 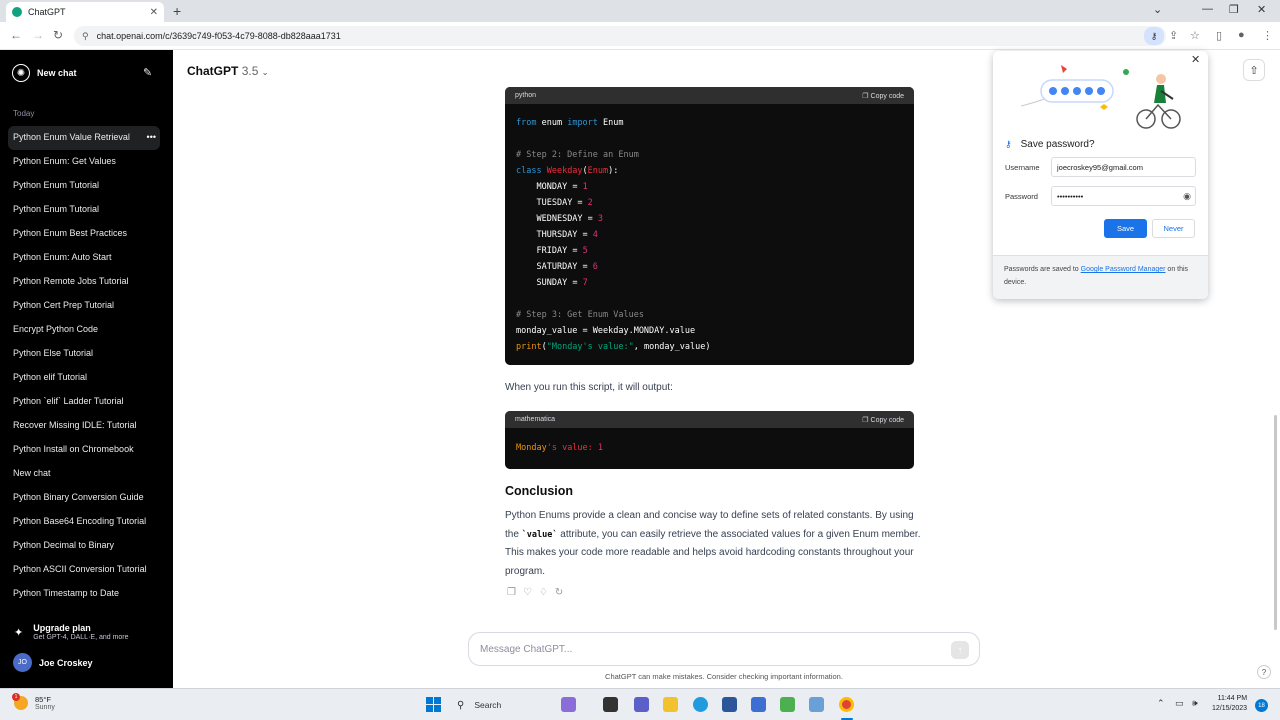 What do you see at coordinates (227, 71) in the screenshot?
I see `model-selector: ChatGPT 3.5 ⌄` at bounding box center [227, 71].